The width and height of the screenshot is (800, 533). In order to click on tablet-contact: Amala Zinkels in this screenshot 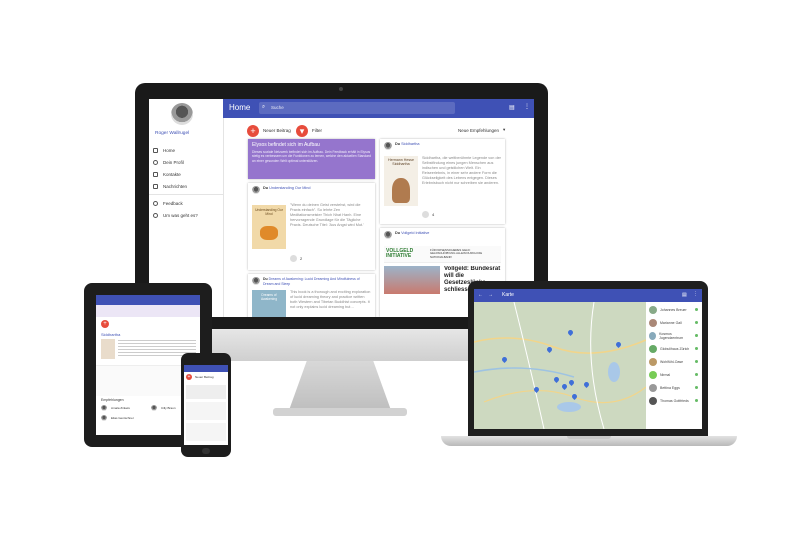, I will do `click(115, 408)`.